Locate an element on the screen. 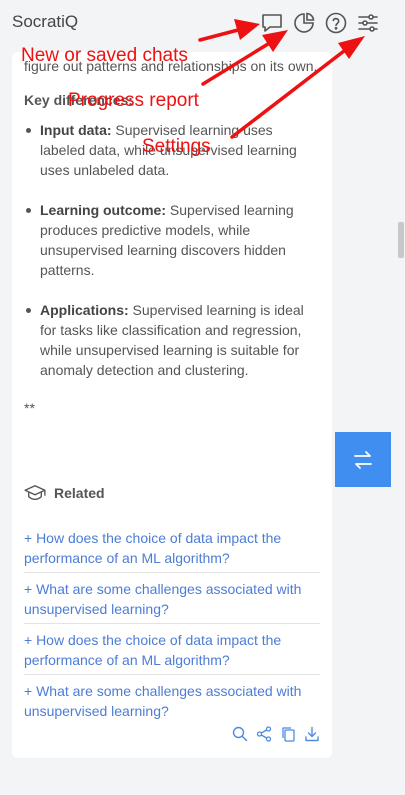 The width and height of the screenshot is (405, 795). term-label: Applications: is located at coordinates (84, 310).